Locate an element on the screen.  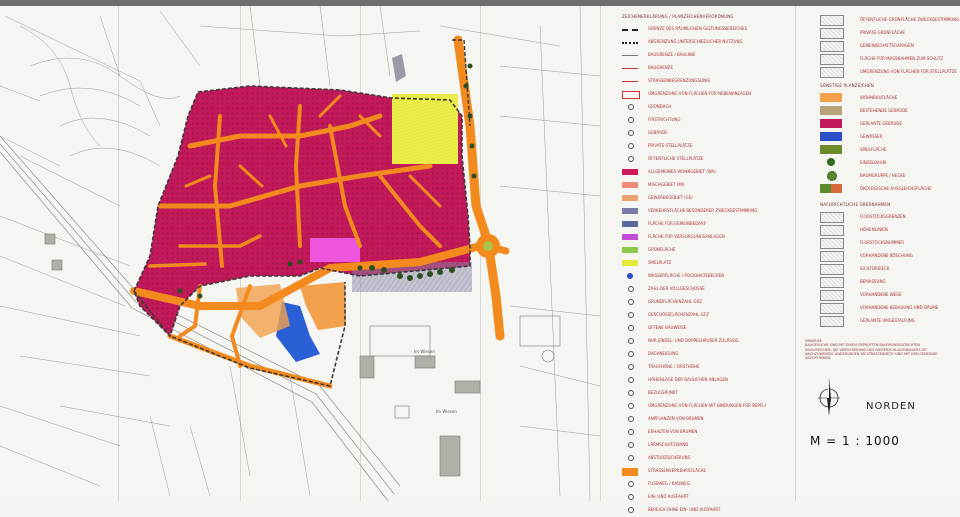
legend-item-label: ABSTURZSICHERUNG is located at coordinates (669, 457).